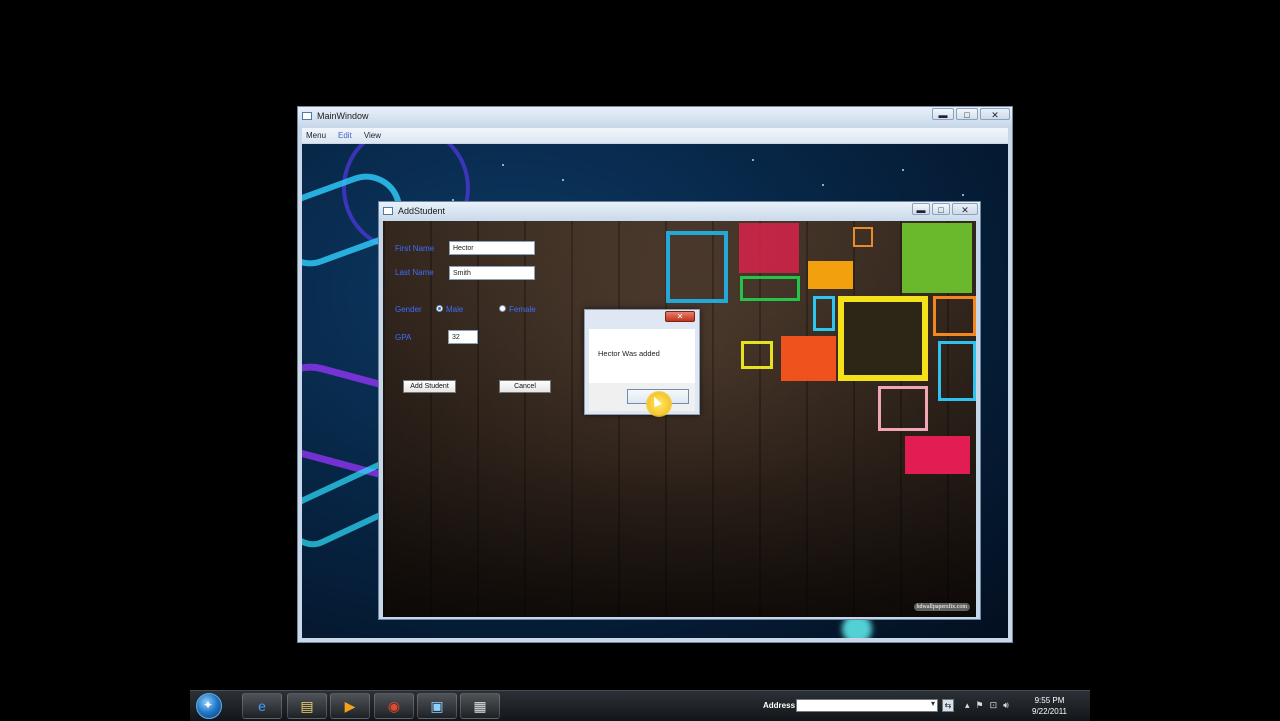  I want to click on volume-icon: 🔊︎, so click(1006, 705).